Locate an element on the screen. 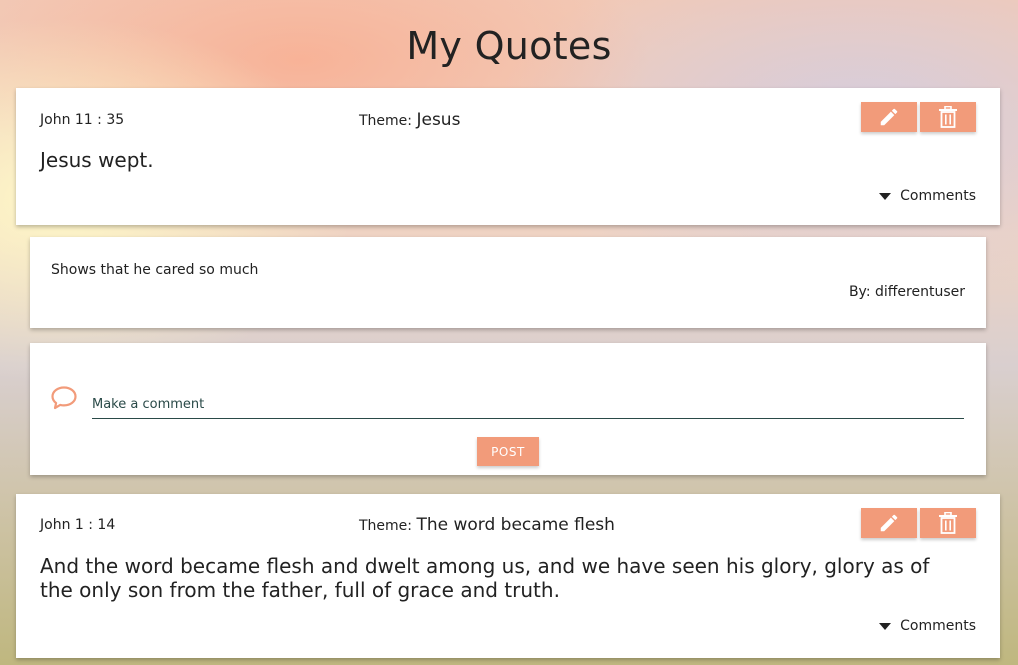 The height and width of the screenshot is (665, 1018). quote-theme: Theme: Jesus is located at coordinates (409, 120).